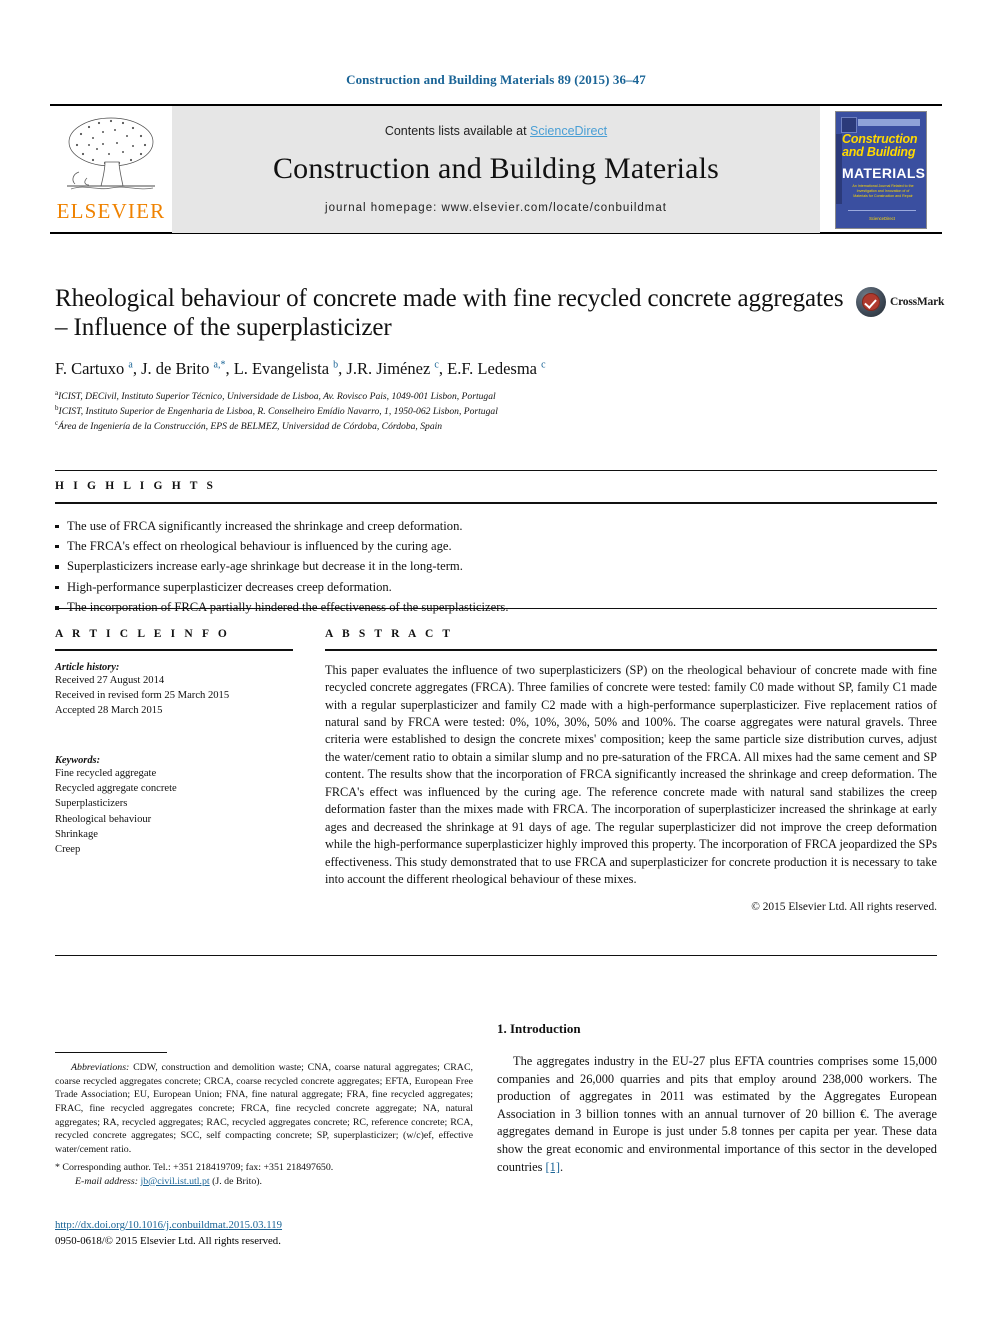  What do you see at coordinates (849, 124) in the screenshot?
I see `cover-publisher-mark` at bounding box center [849, 124].